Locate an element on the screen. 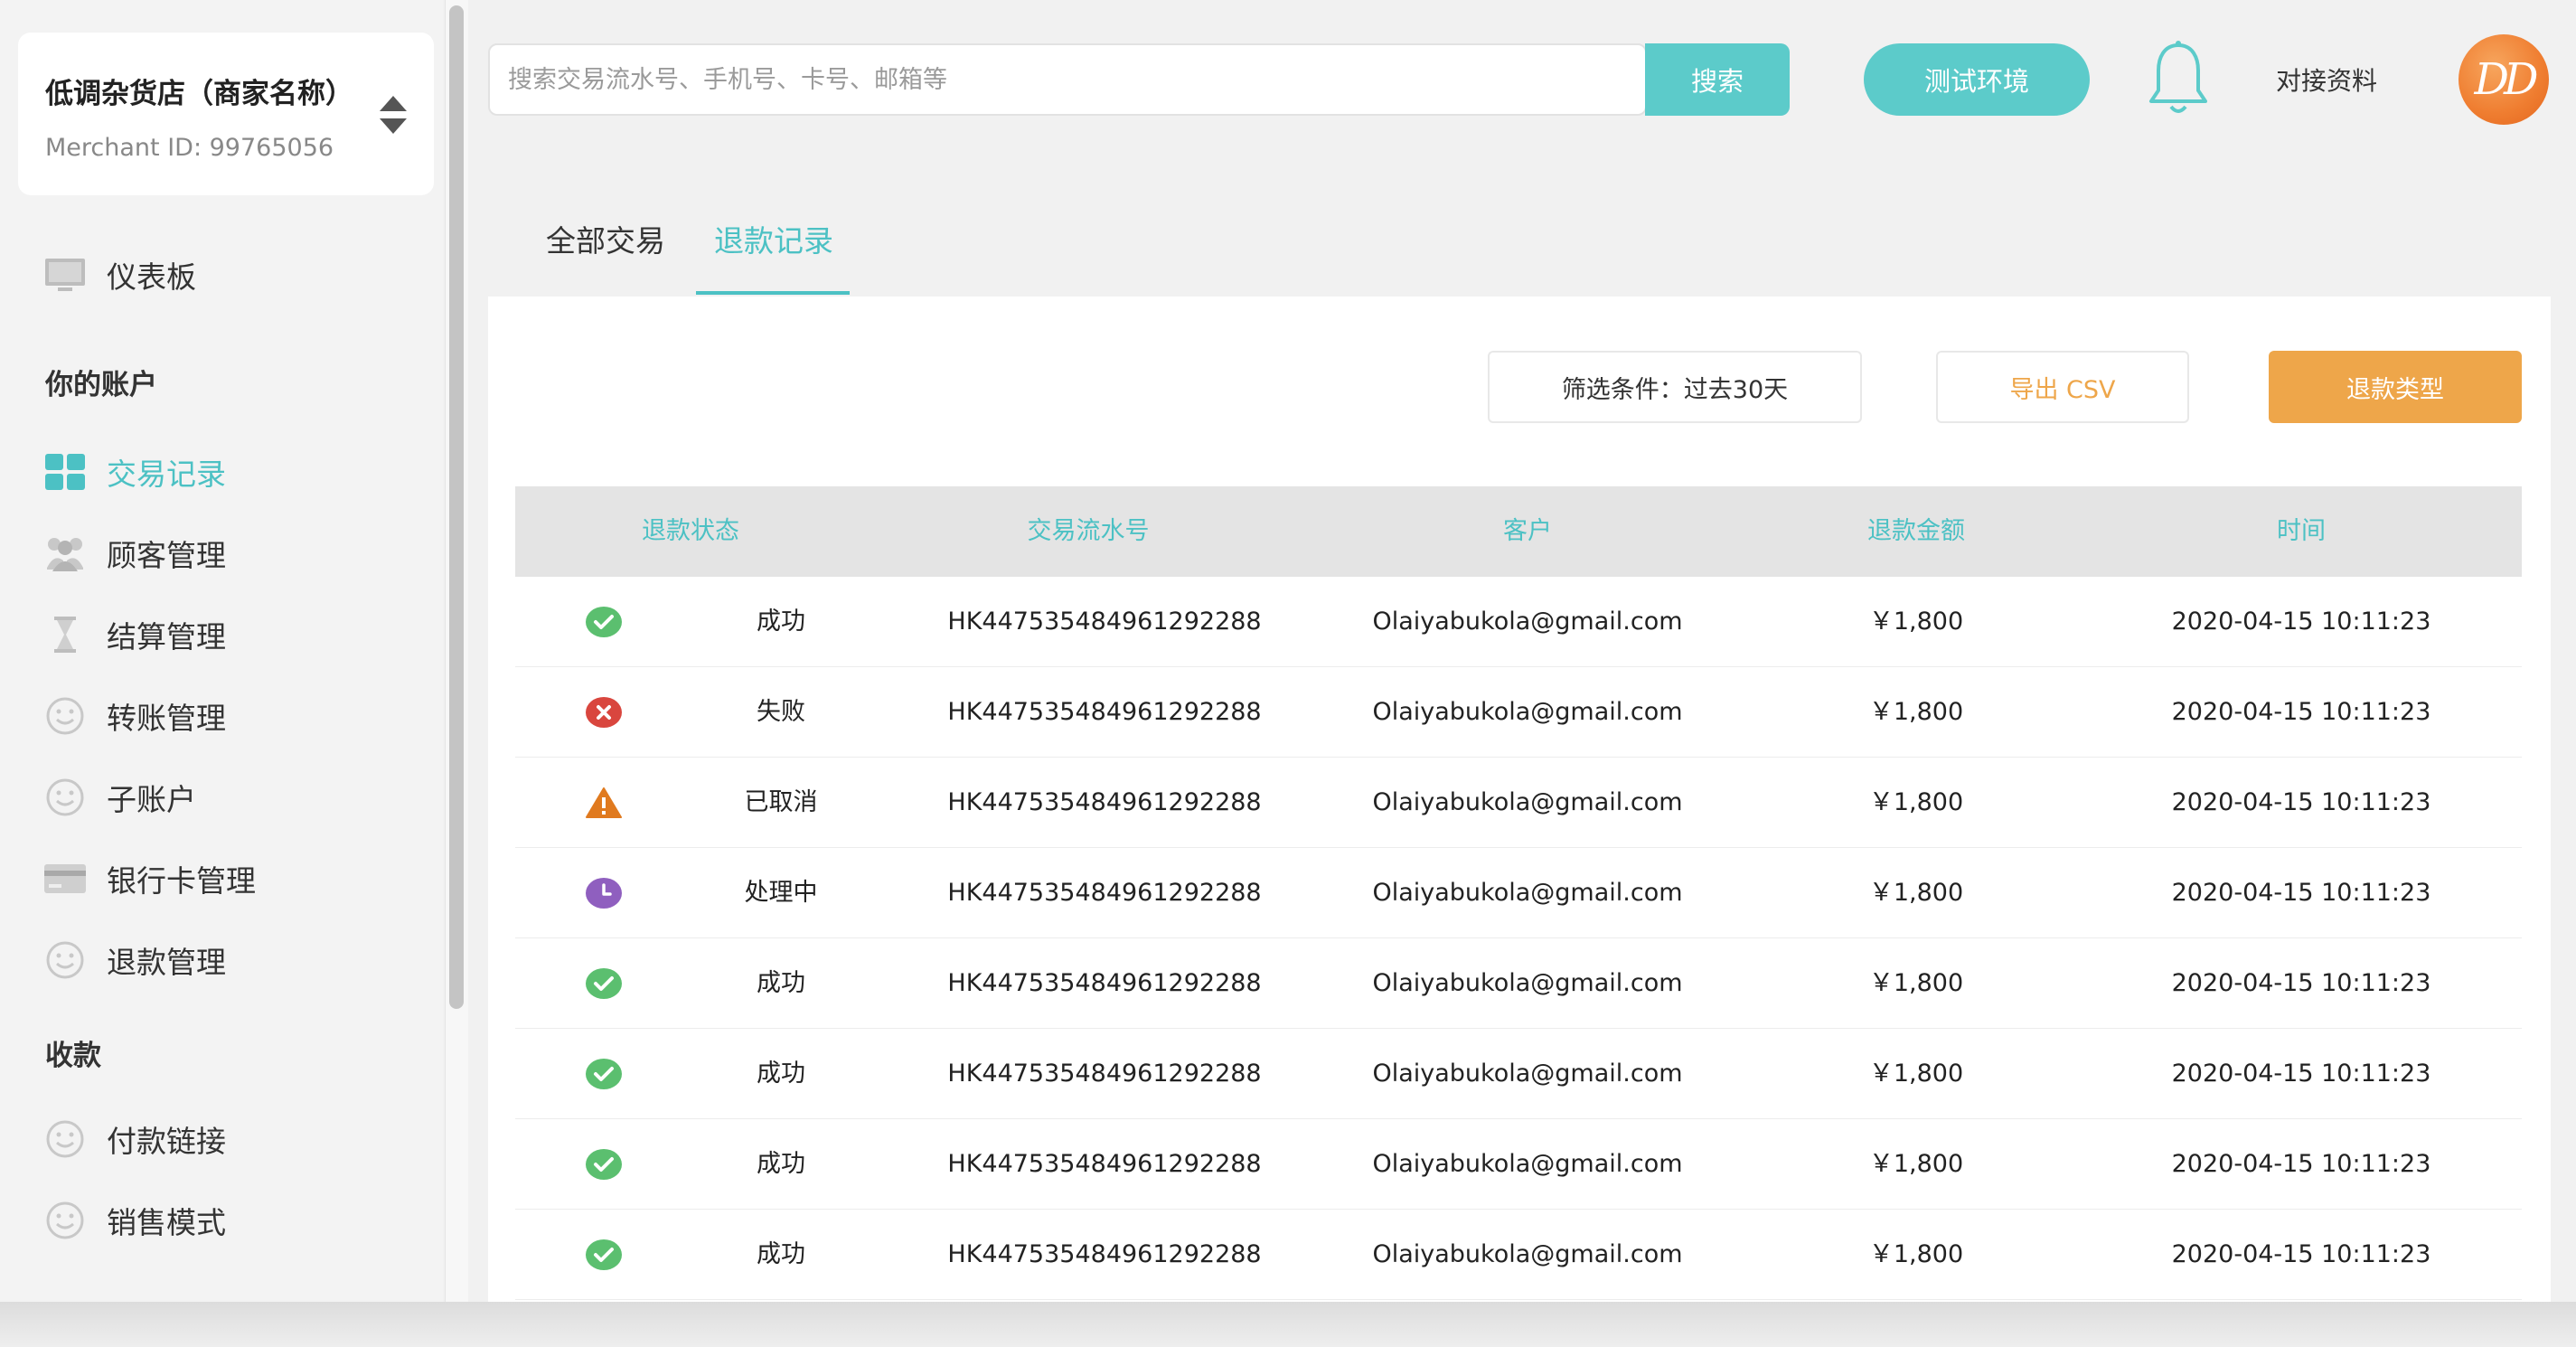  sidebar-scrollbar-thumb is located at coordinates (457, 507).